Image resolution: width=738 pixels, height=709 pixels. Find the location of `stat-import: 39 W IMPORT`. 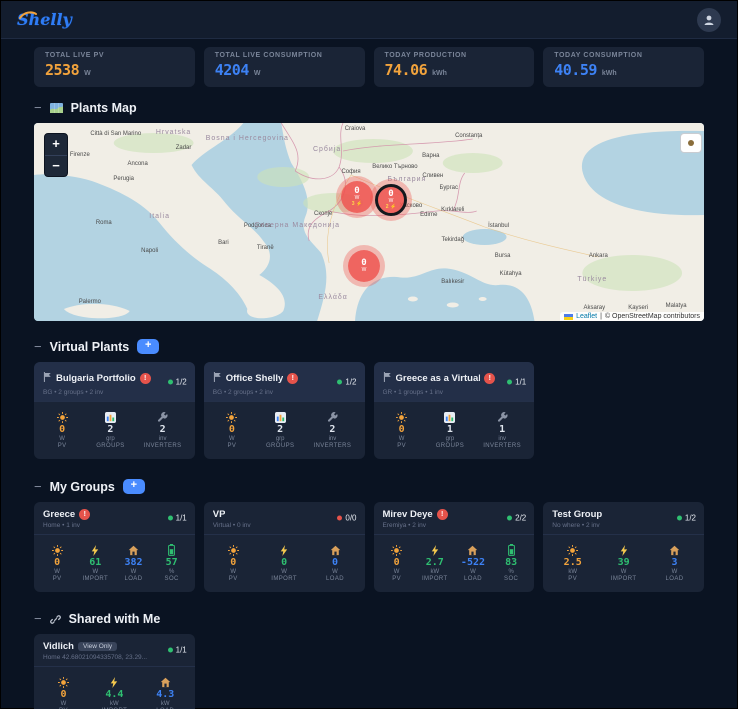

stat-import: 39 W IMPORT is located at coordinates (624, 563).